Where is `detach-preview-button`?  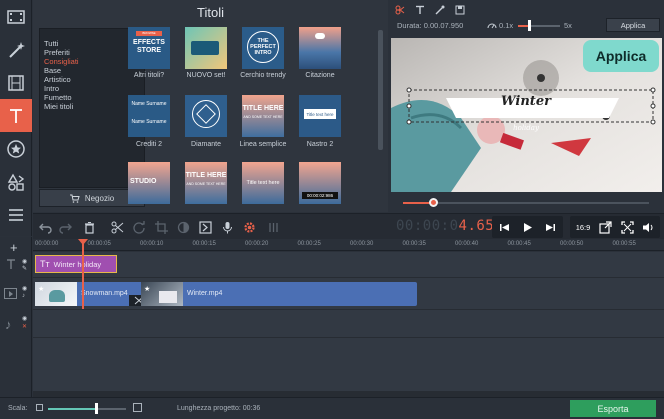 detach-preview-button is located at coordinates (605, 227).